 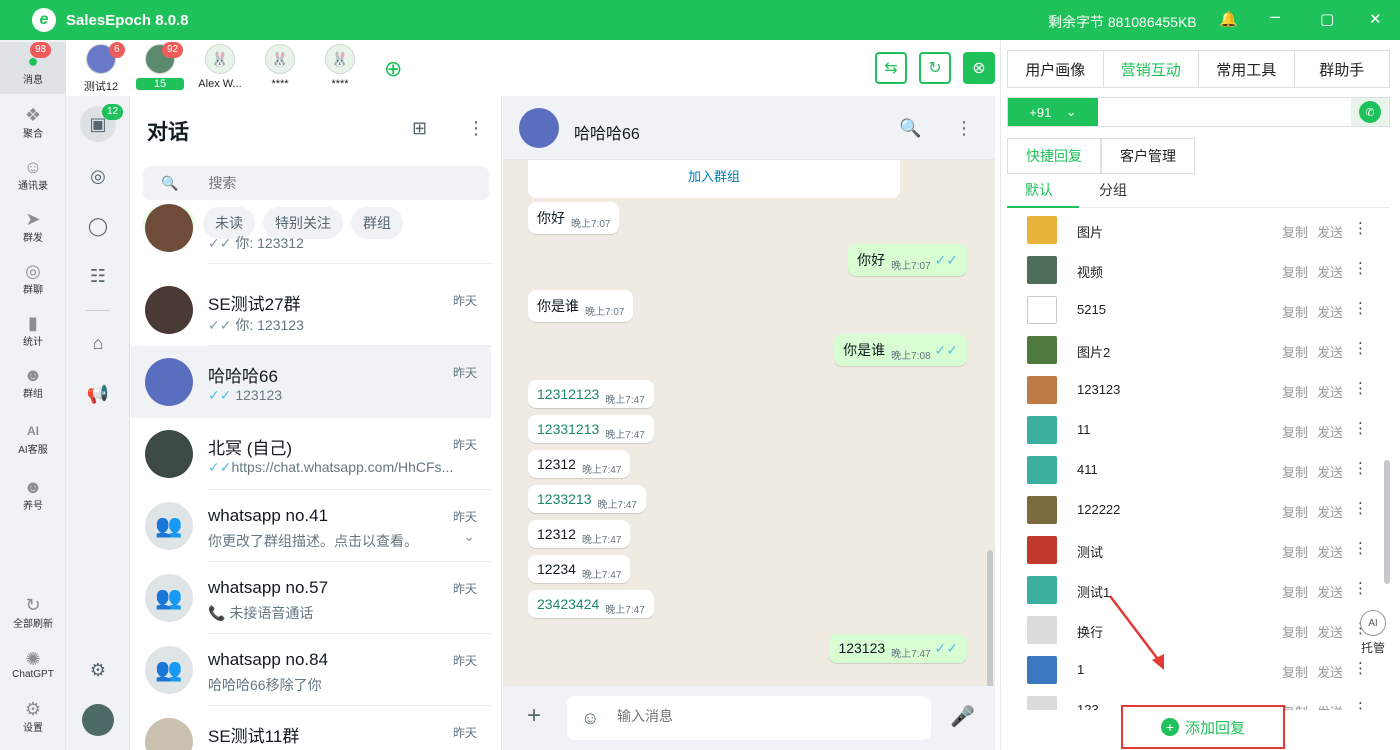 What do you see at coordinates (910, 128) in the screenshot?
I see `search-icon: 🔍` at bounding box center [910, 128].